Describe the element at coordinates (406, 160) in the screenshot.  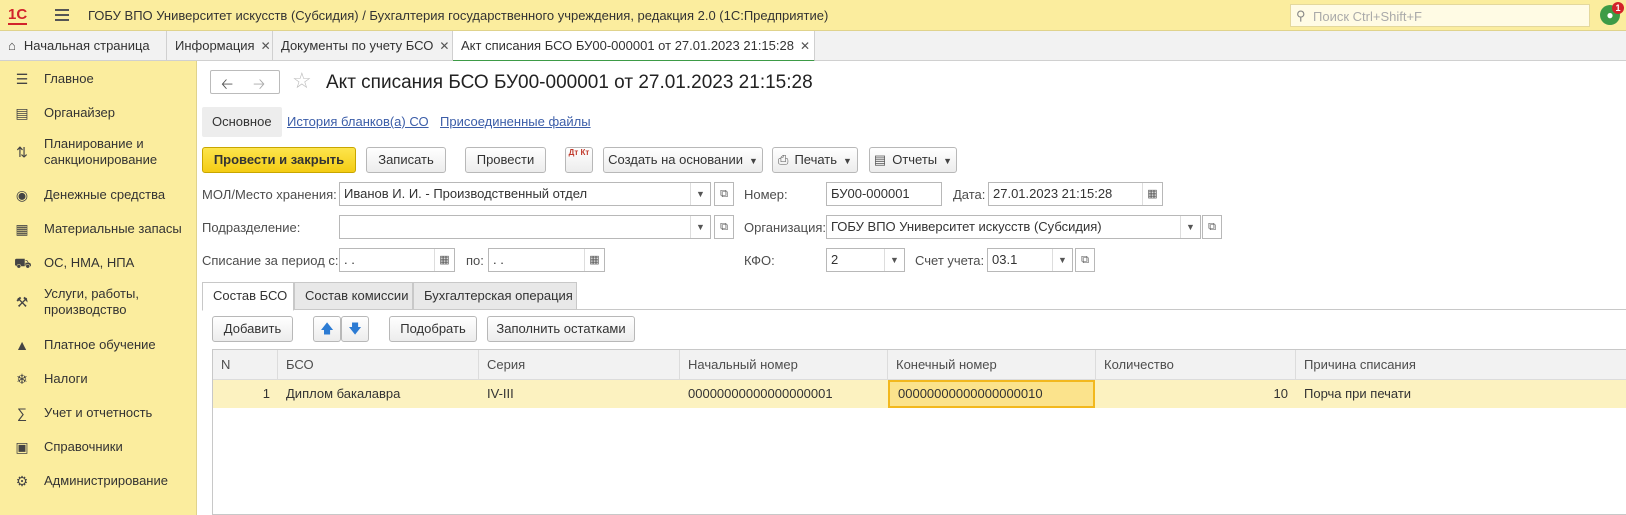
I see `save-button: Записать` at that location.